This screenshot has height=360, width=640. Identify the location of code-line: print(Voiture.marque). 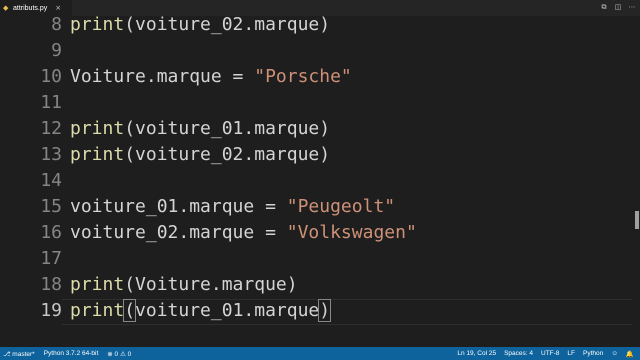
(184, 285).